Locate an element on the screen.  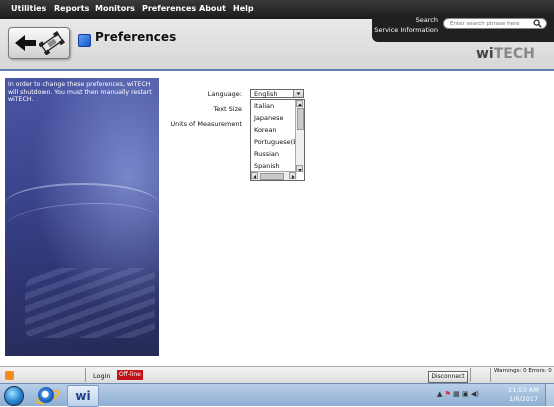
arrow-right-icon is located at coordinates (293, 177).